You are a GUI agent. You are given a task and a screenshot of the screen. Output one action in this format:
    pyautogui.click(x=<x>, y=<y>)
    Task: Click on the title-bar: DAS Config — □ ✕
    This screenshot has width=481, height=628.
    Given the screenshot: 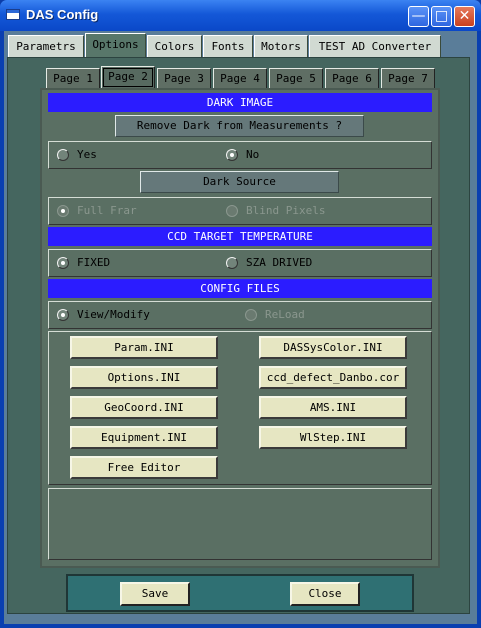 What is the action you would take?
    pyautogui.click(x=240, y=15)
    